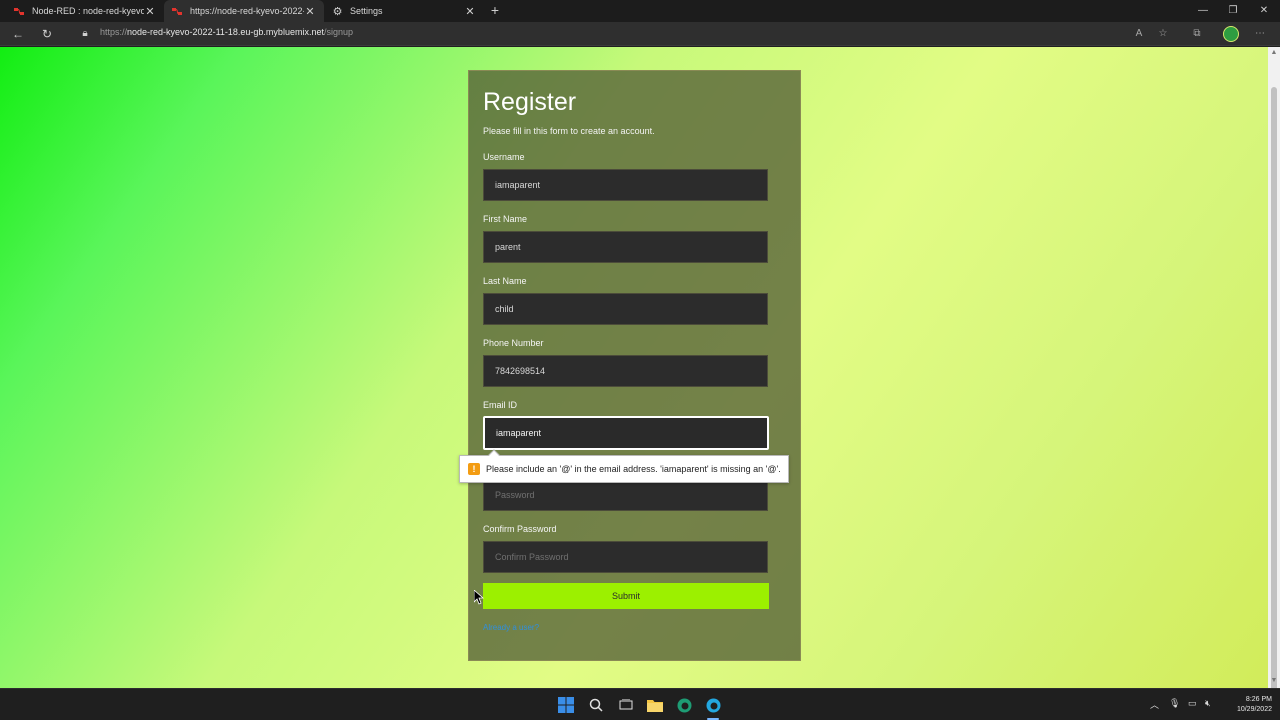  What do you see at coordinates (625, 247) in the screenshot?
I see `first-name-input: parent` at bounding box center [625, 247].